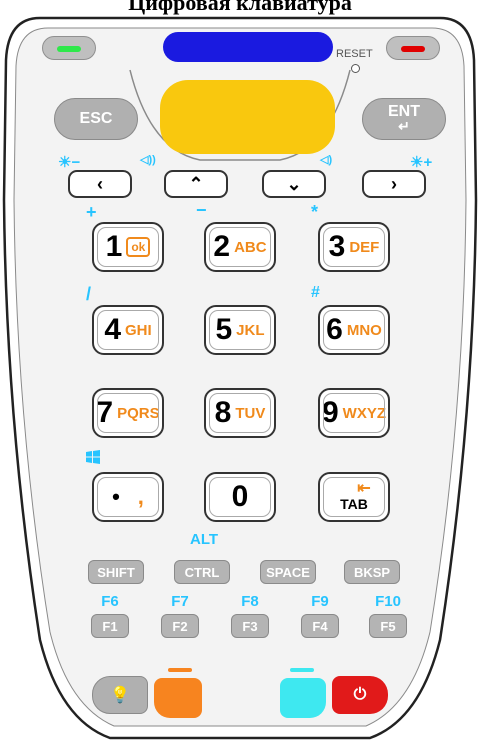 This screenshot has height=744, width=480. I want to click on light-button: 💡, so click(120, 695).